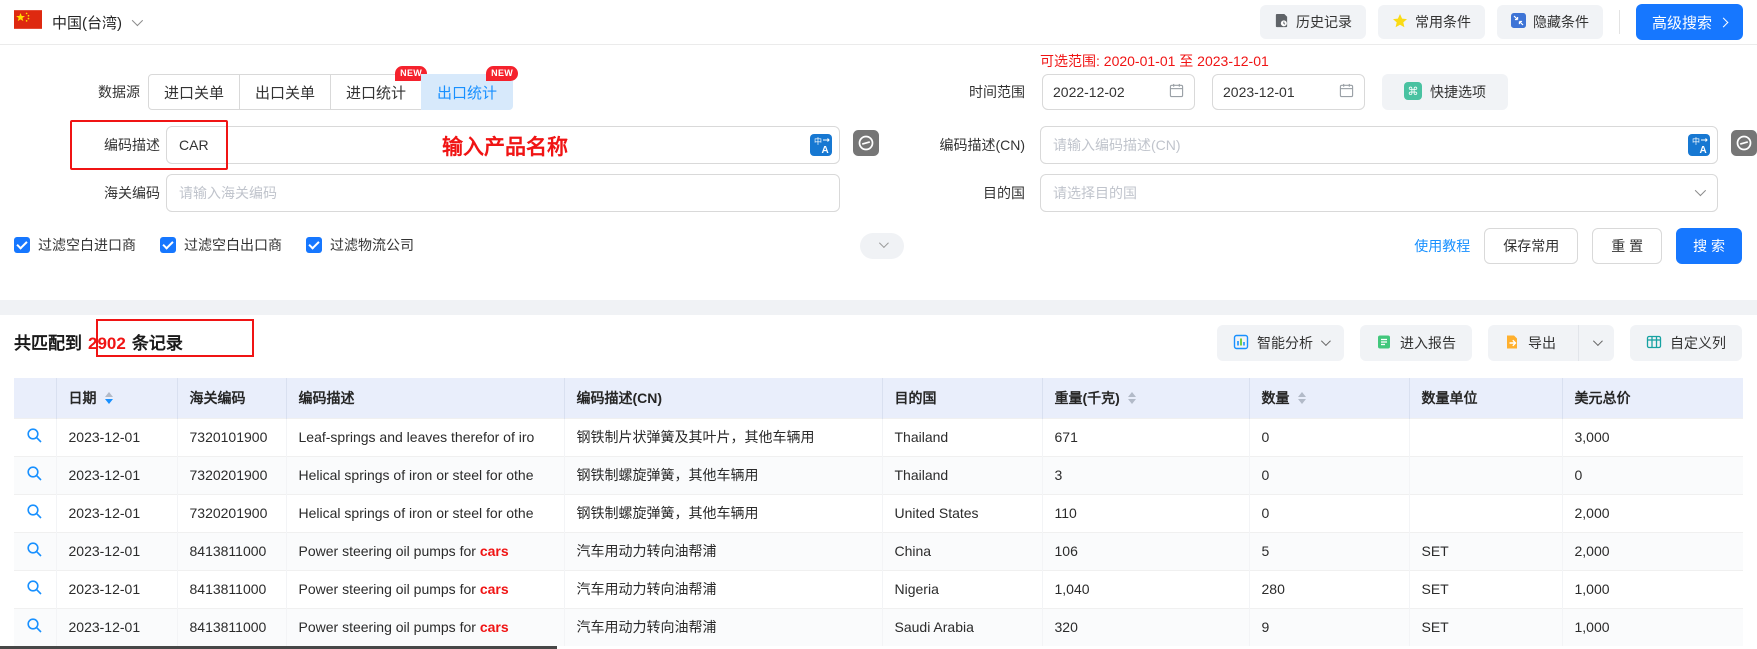 The height and width of the screenshot is (649, 1757). What do you see at coordinates (194, 92) in the screenshot?
I see `tab-import-declarations: 进口关单` at bounding box center [194, 92].